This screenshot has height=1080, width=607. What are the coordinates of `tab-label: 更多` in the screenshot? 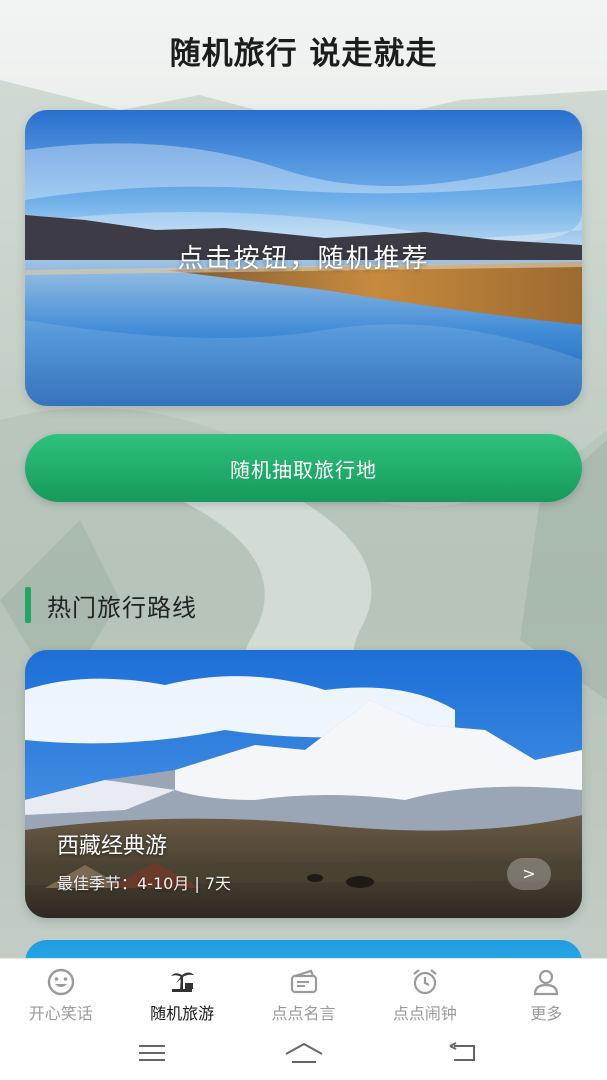 It's located at (546, 1013).